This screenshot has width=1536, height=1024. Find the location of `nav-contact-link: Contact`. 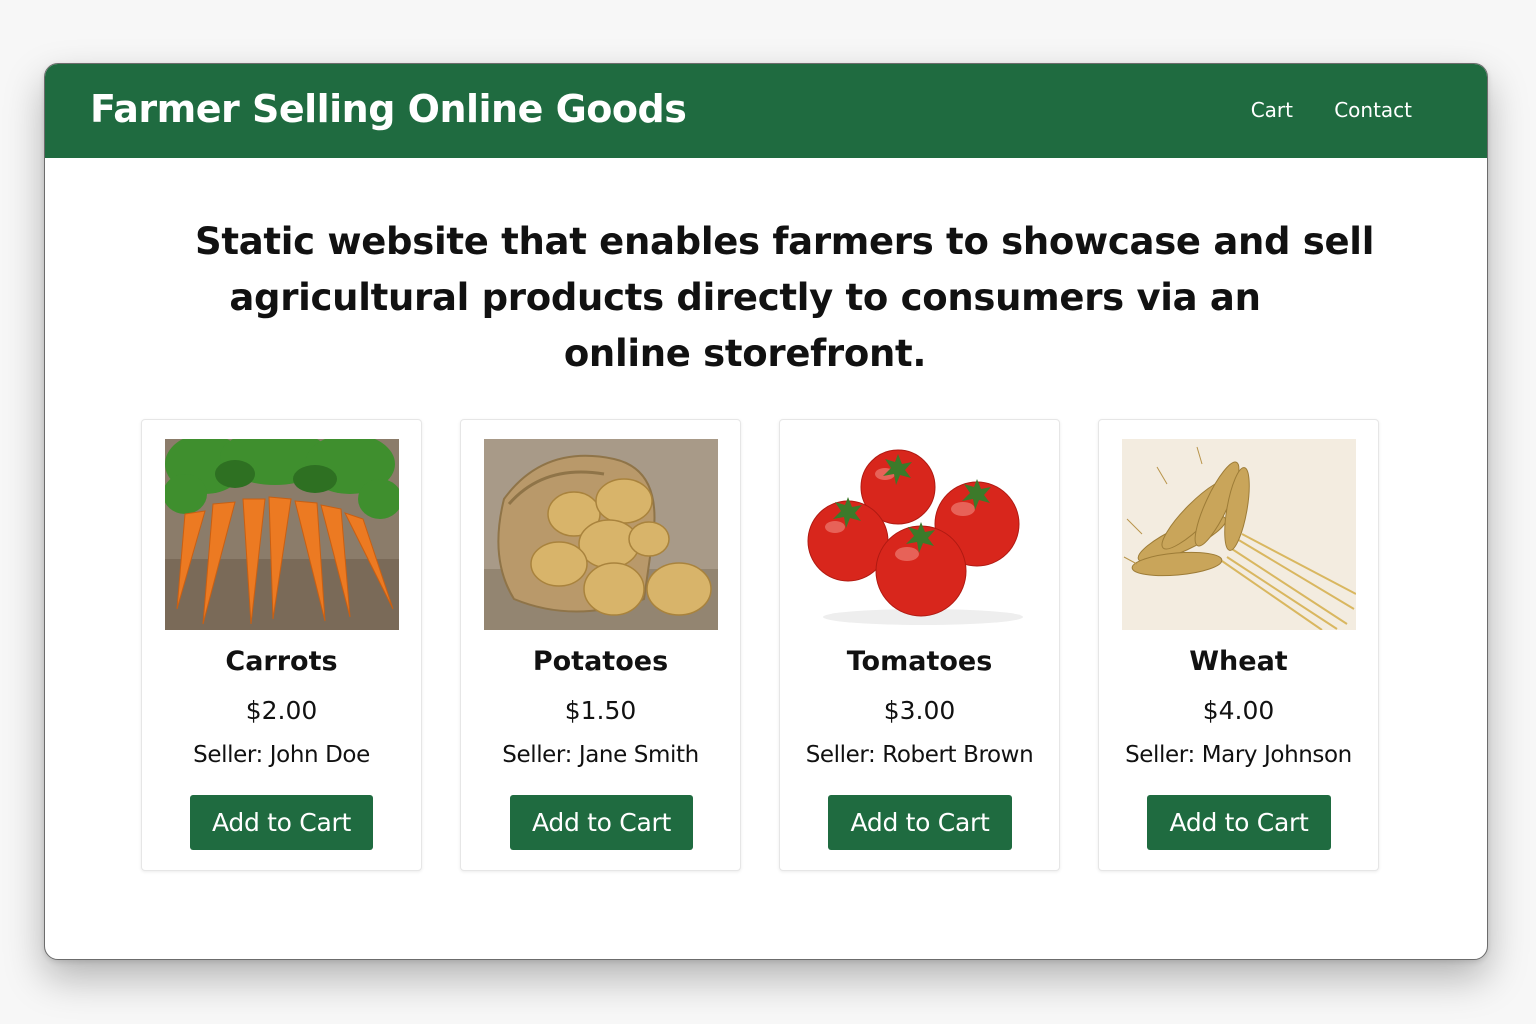

nav-contact-link: Contact is located at coordinates (1373, 110).